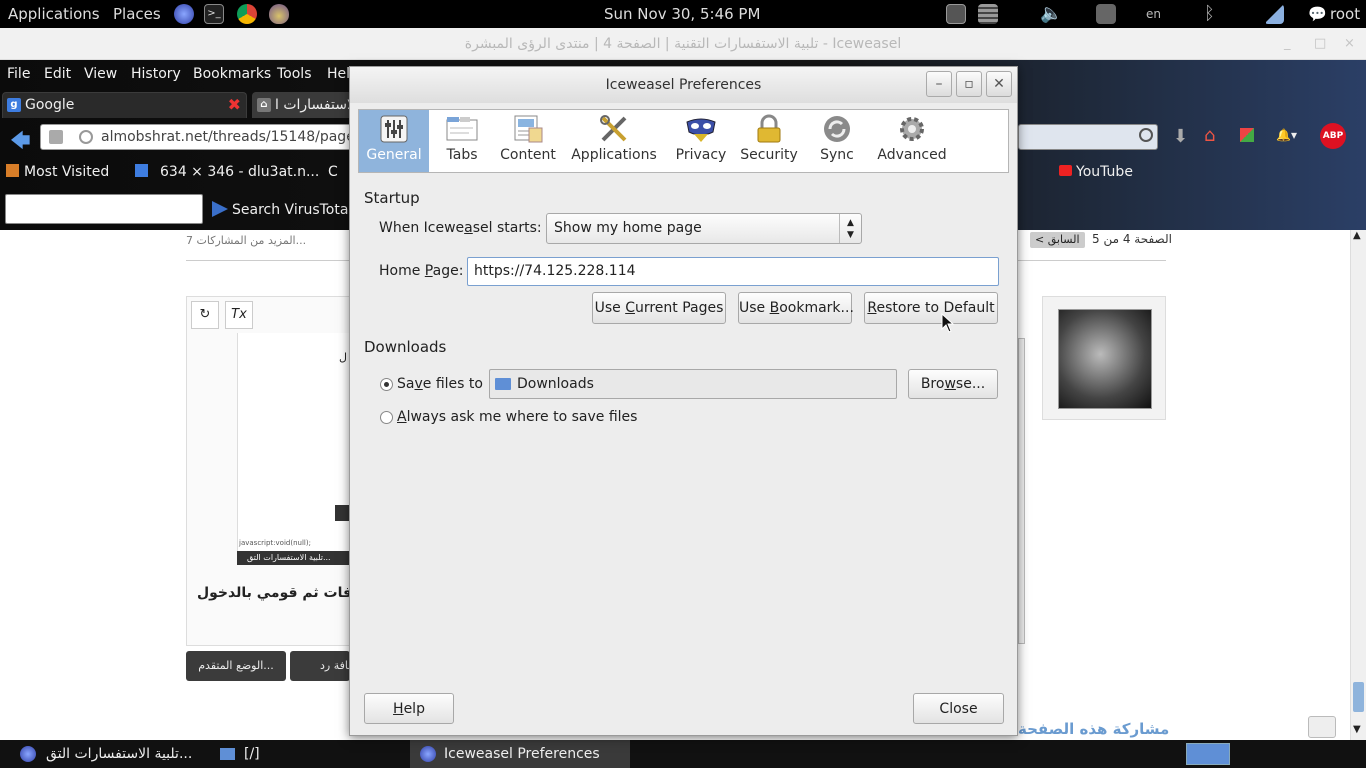 This screenshot has height=768, width=1366. I want to click on menu-tools: Tools, so click(294, 74).